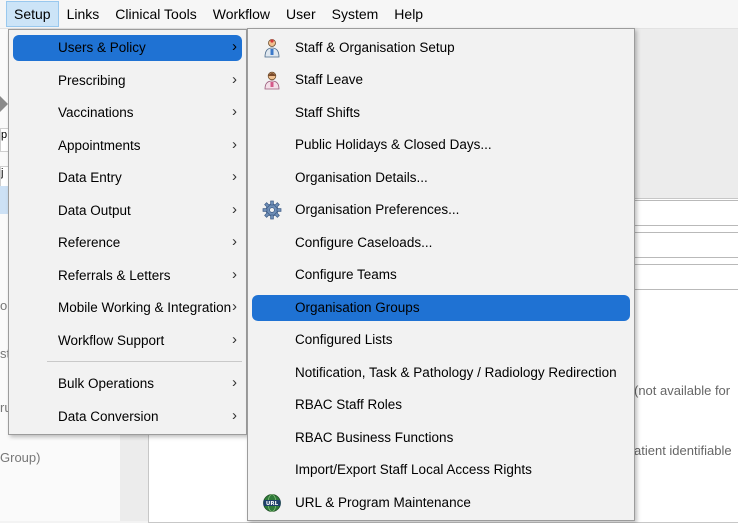  Describe the element at coordinates (441, 48) in the screenshot. I see `submenu-item-staff-org-setup: Staff & Organisation Setup` at that location.